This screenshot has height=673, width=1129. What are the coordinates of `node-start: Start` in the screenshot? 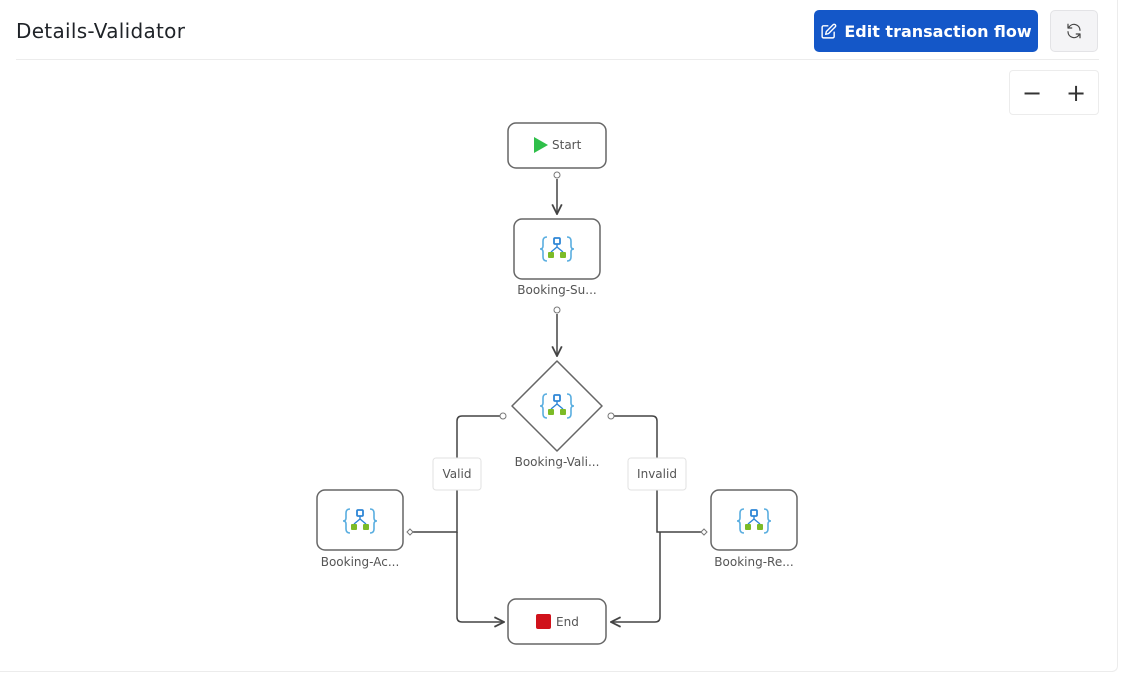 It's located at (557, 145).